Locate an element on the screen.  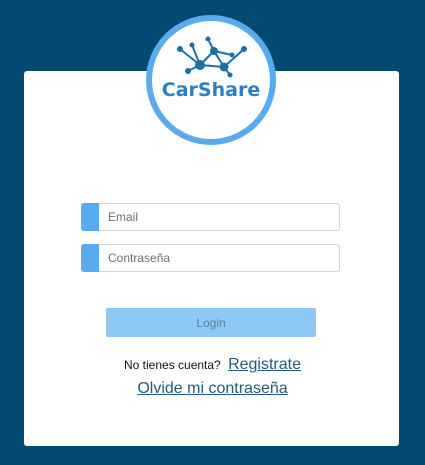
forgot-password-row: Olvide mi contraseña is located at coordinates (212, 389).